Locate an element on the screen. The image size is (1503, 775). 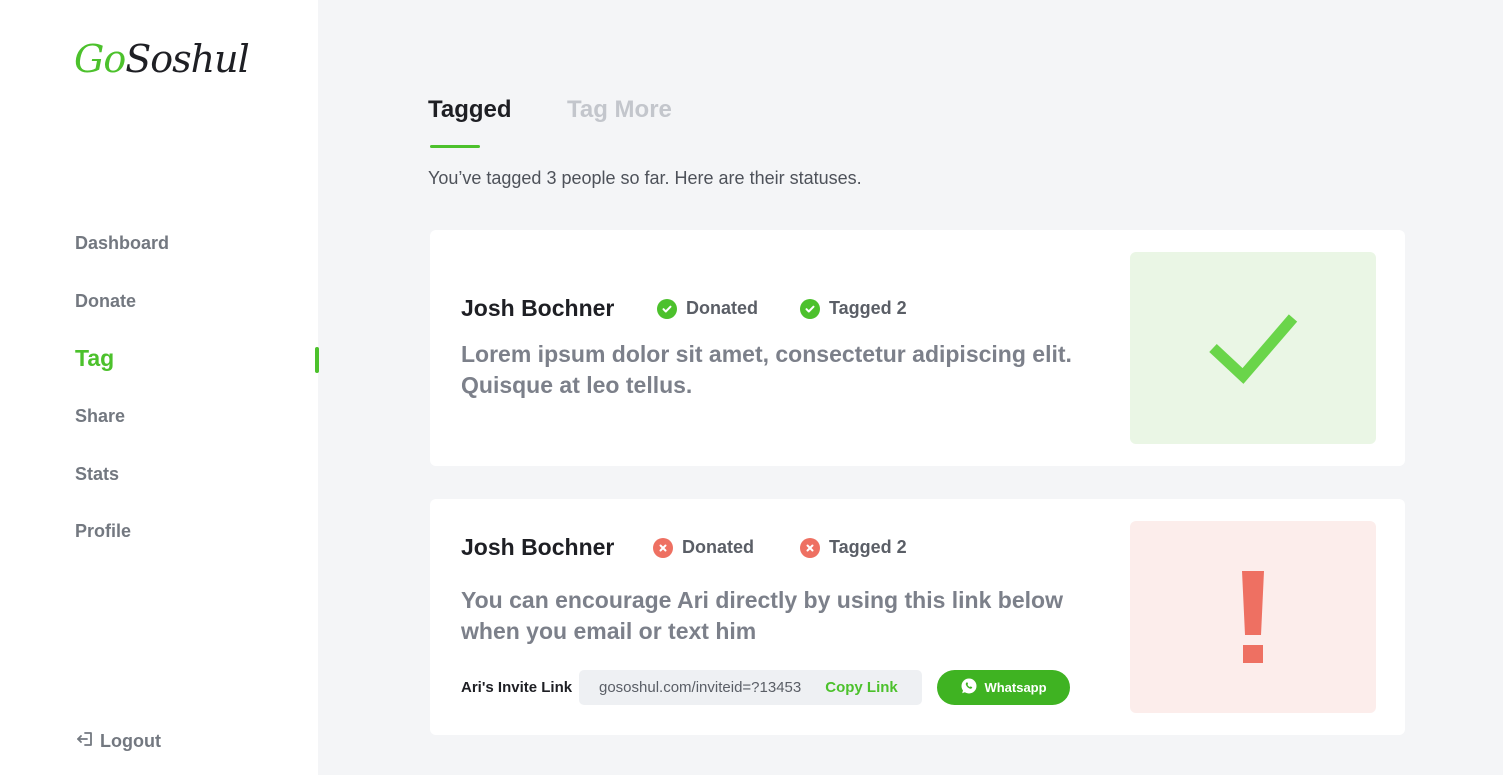
whatsapp-icon is located at coordinates (969, 687).